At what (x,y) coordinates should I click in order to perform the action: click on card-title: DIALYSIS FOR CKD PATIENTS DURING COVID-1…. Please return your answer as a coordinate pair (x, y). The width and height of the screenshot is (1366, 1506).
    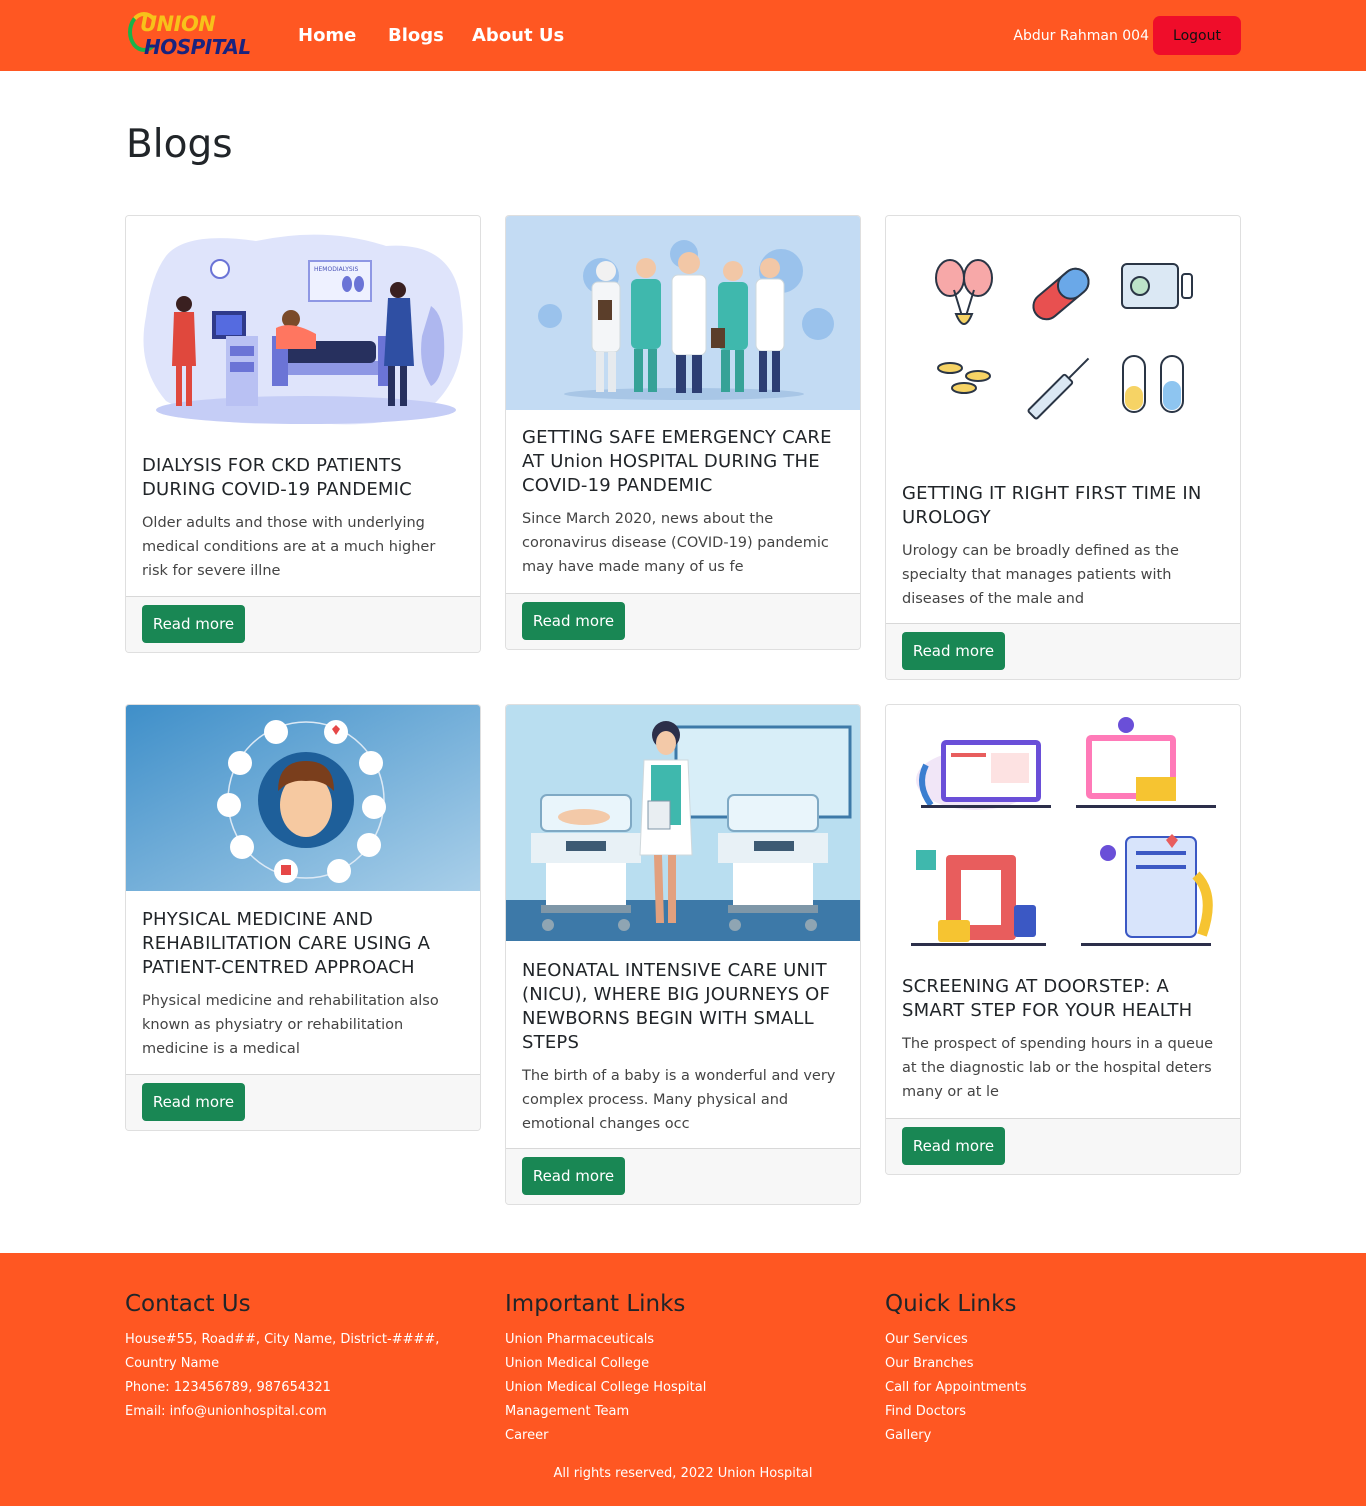
    Looking at the image, I should click on (277, 477).